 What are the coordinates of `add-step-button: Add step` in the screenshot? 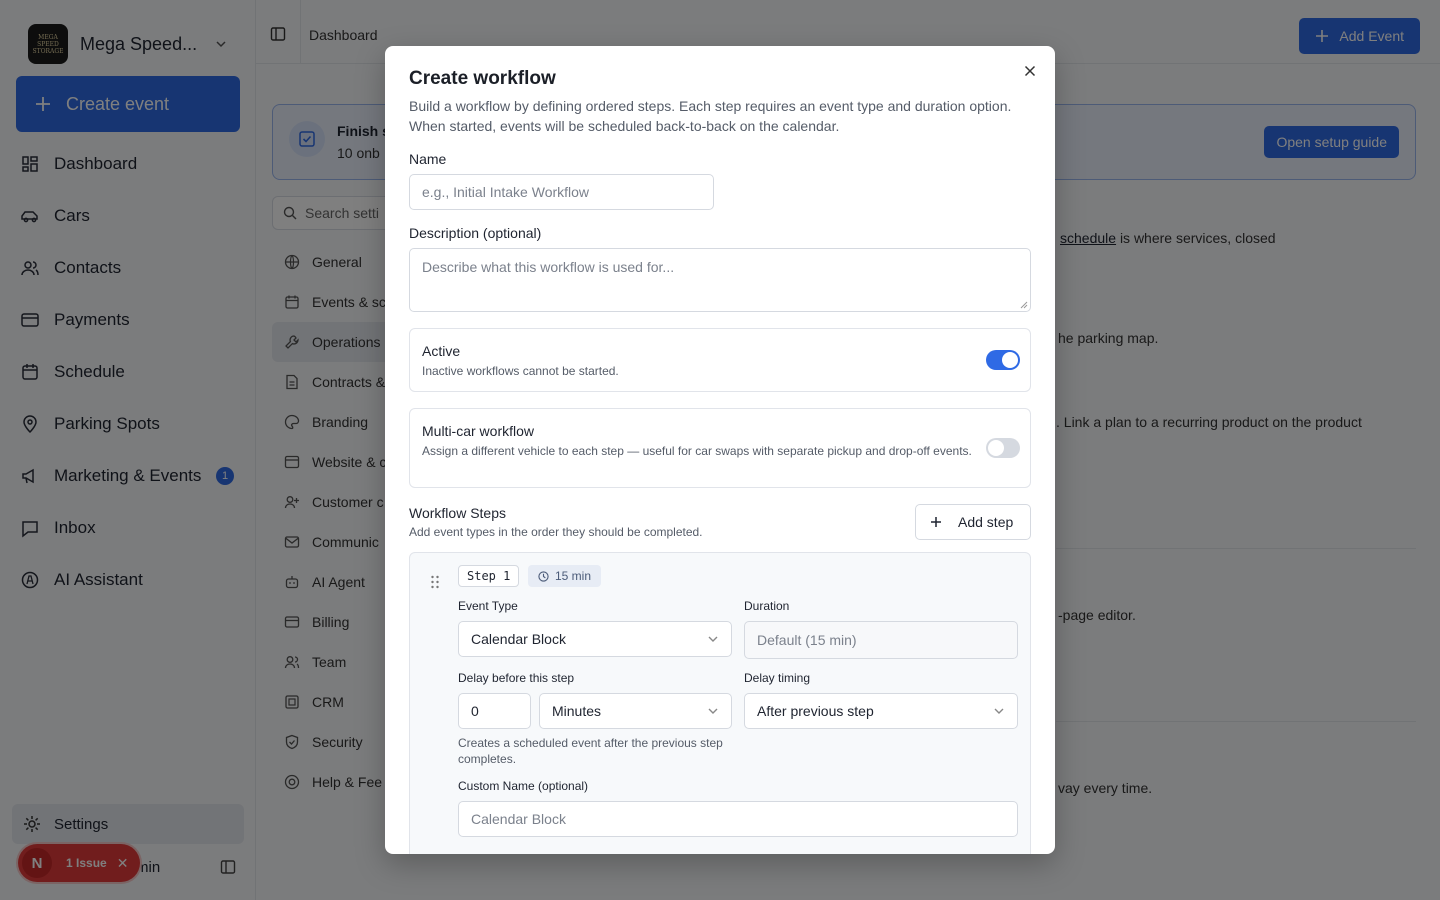 It's located at (973, 522).